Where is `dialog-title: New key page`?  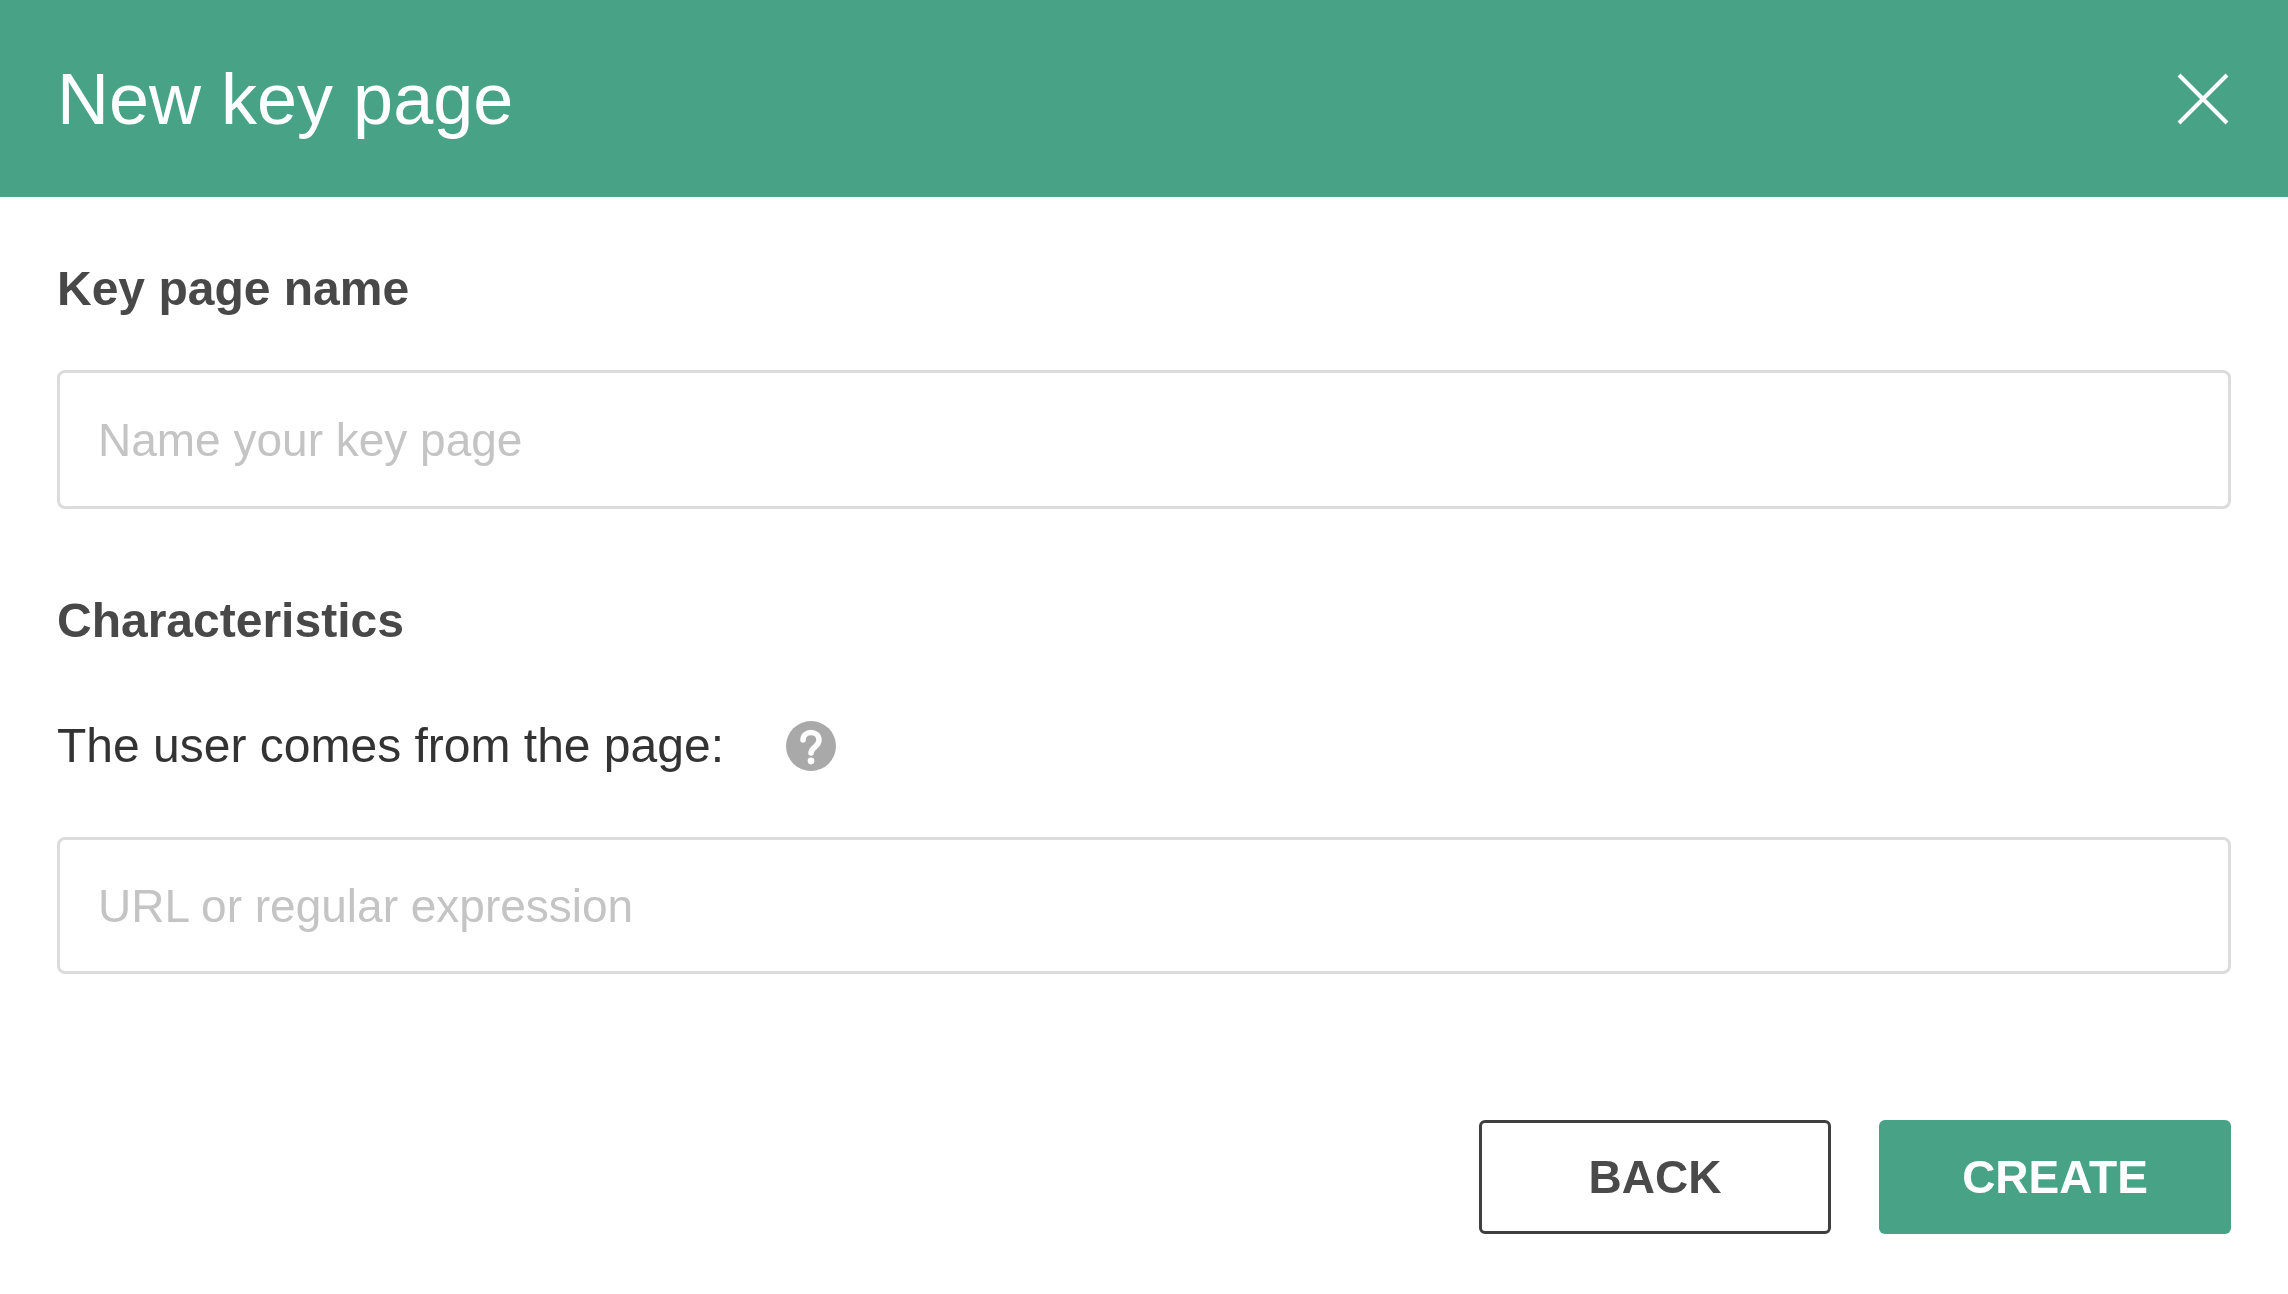 dialog-title: New key page is located at coordinates (285, 98).